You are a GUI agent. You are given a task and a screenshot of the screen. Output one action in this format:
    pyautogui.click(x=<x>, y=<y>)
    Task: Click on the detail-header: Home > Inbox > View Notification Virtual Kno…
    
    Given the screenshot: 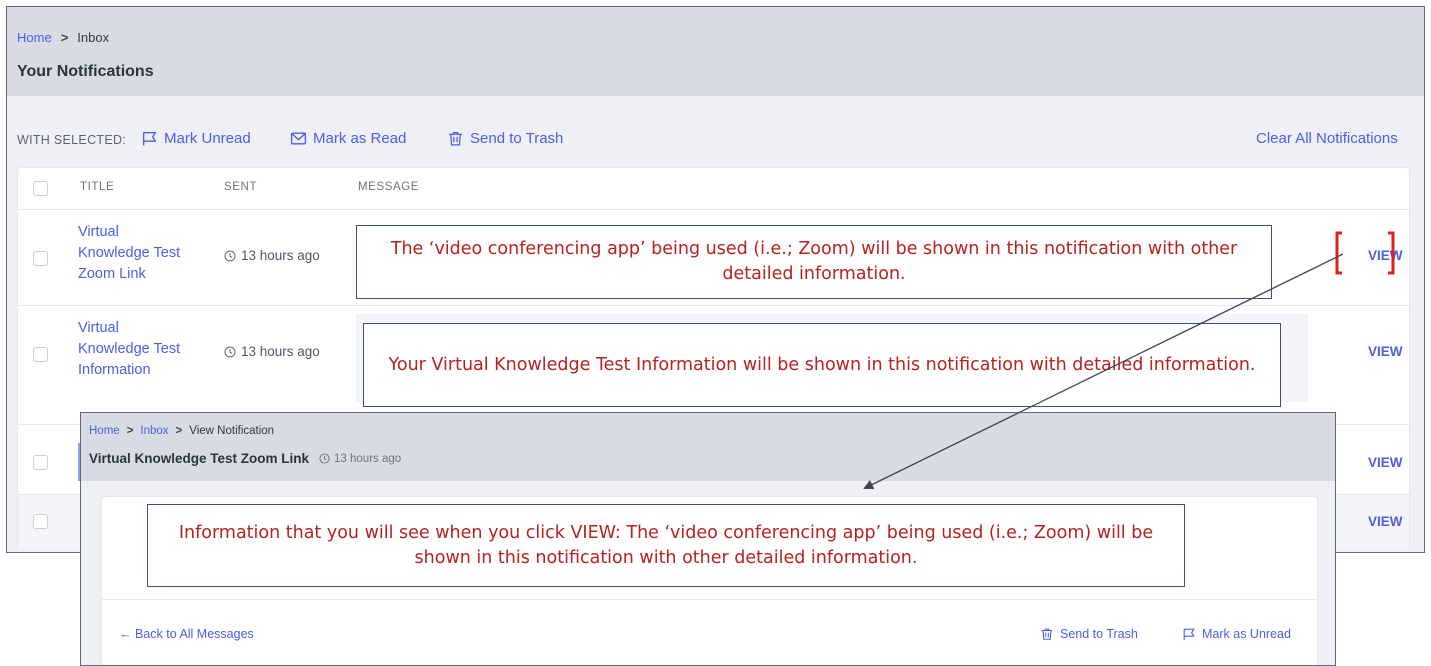 What is the action you would take?
    pyautogui.click(x=708, y=447)
    